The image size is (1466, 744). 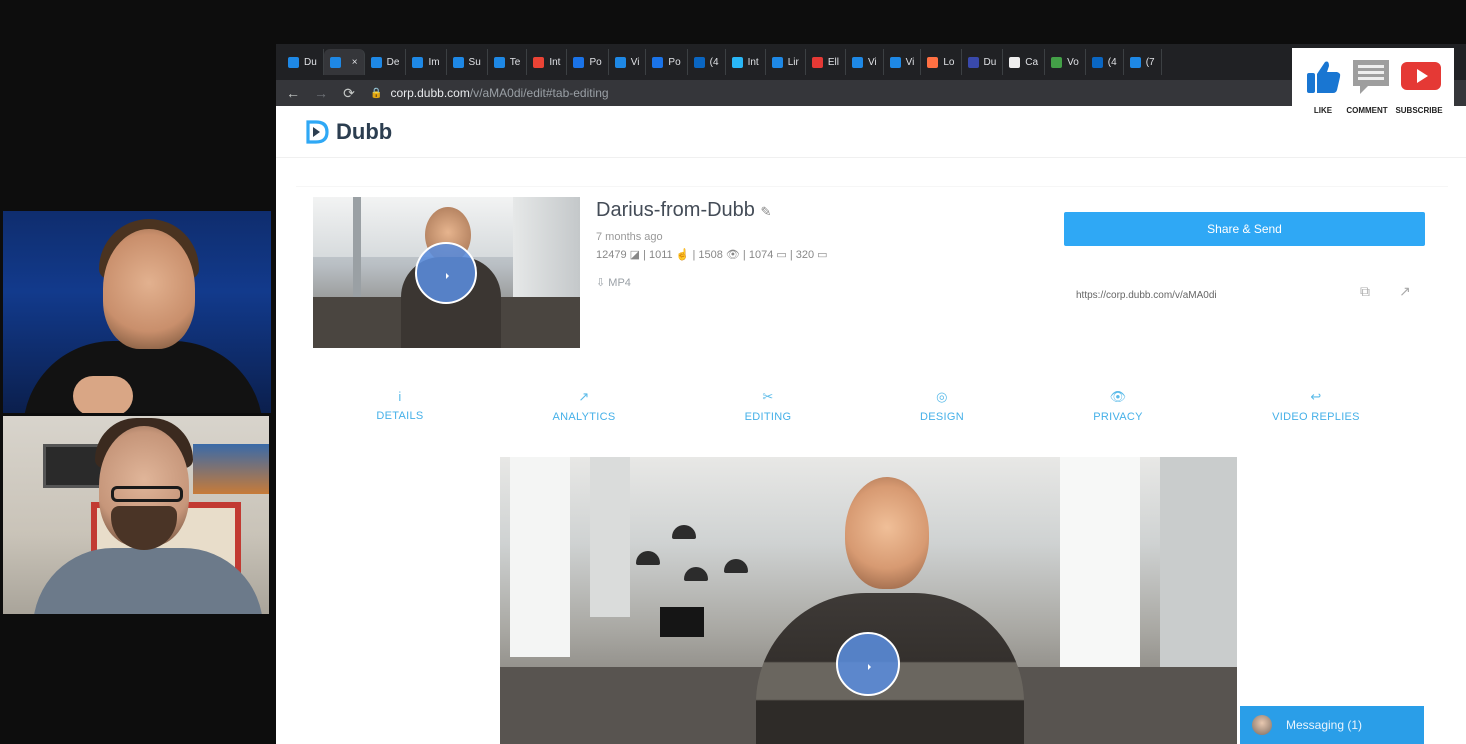 What do you see at coordinates (1118, 396) in the screenshot?
I see `tab-icon: 👁` at bounding box center [1118, 396].